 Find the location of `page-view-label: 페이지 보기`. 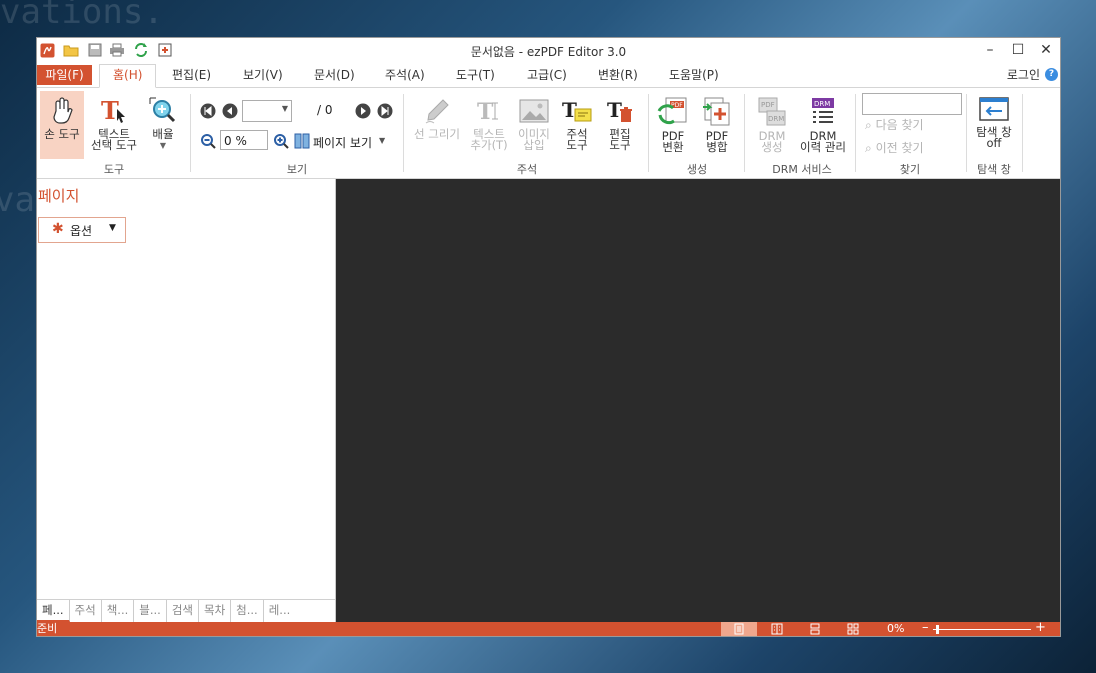

page-view-label: 페이지 보기 is located at coordinates (343, 143).